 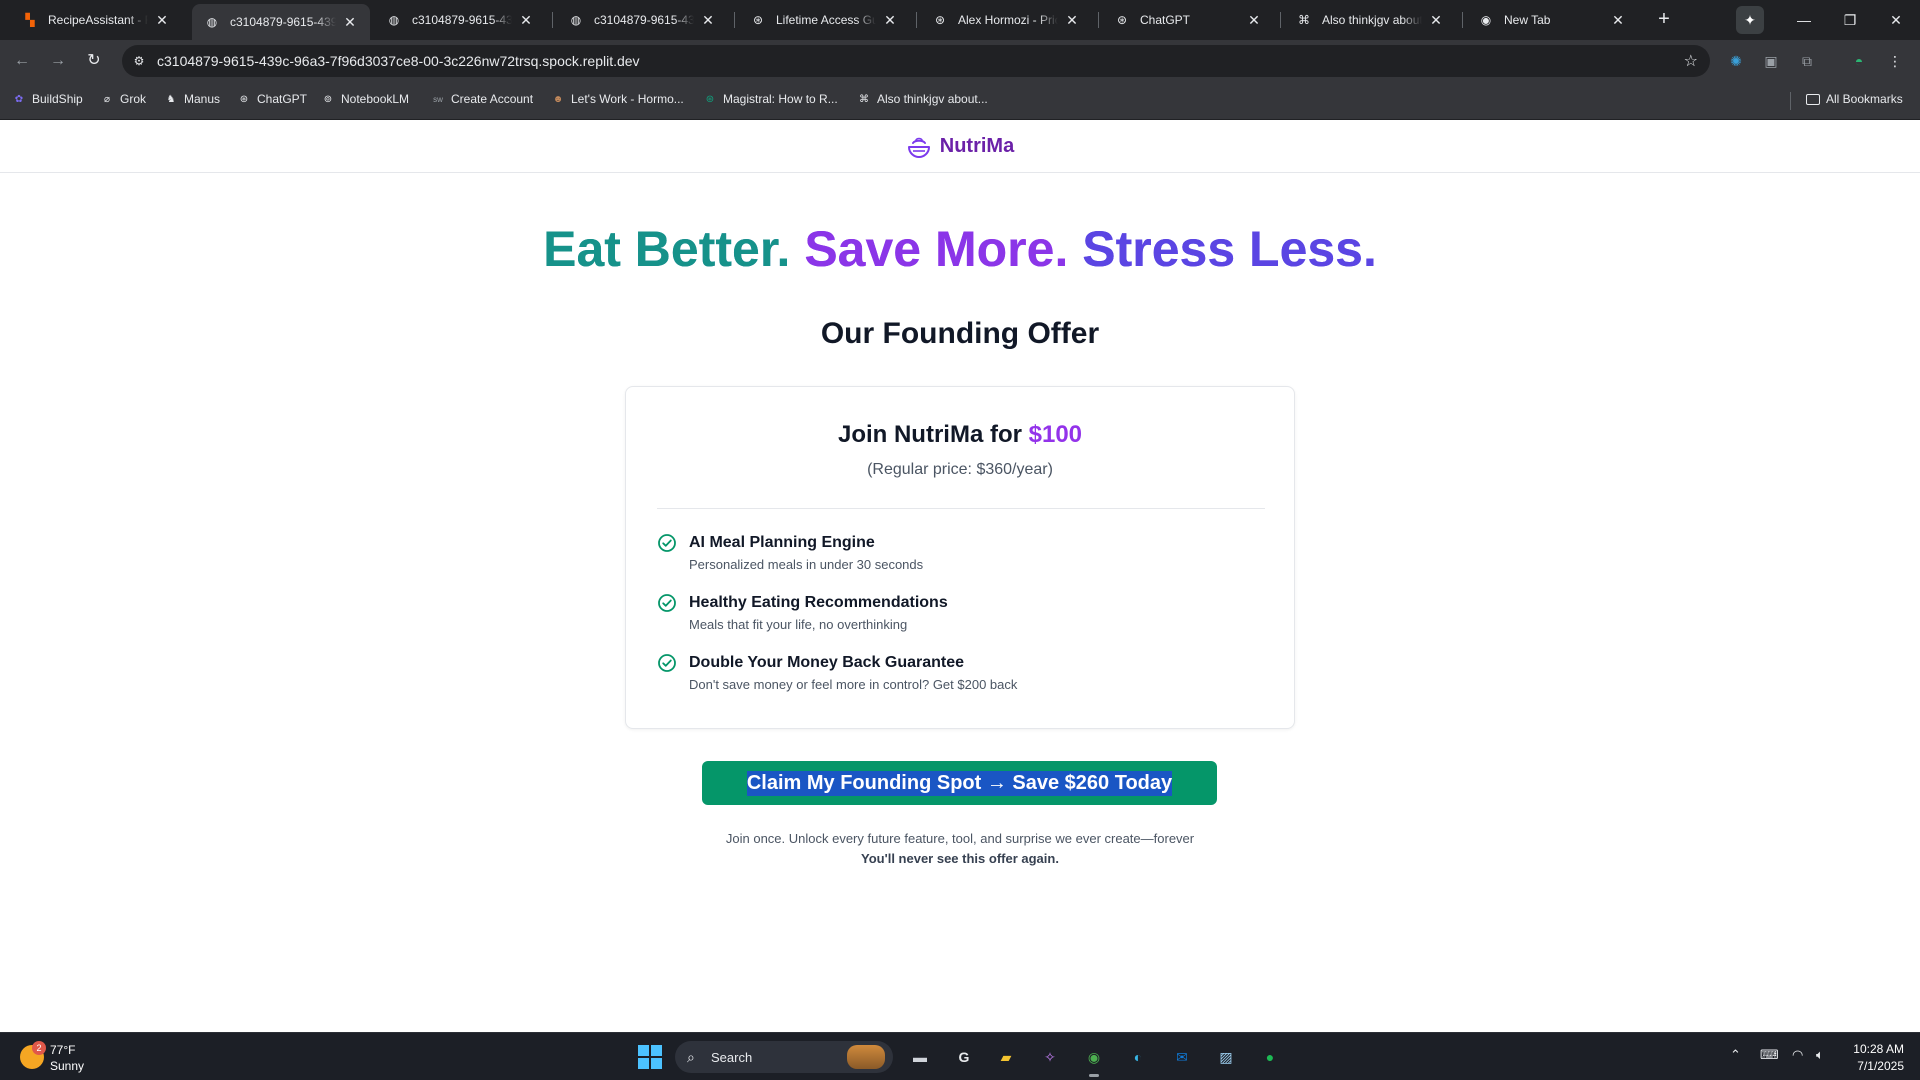 What do you see at coordinates (818, 602) in the screenshot?
I see `feature-title: Healthy Eating Recommendations` at bounding box center [818, 602].